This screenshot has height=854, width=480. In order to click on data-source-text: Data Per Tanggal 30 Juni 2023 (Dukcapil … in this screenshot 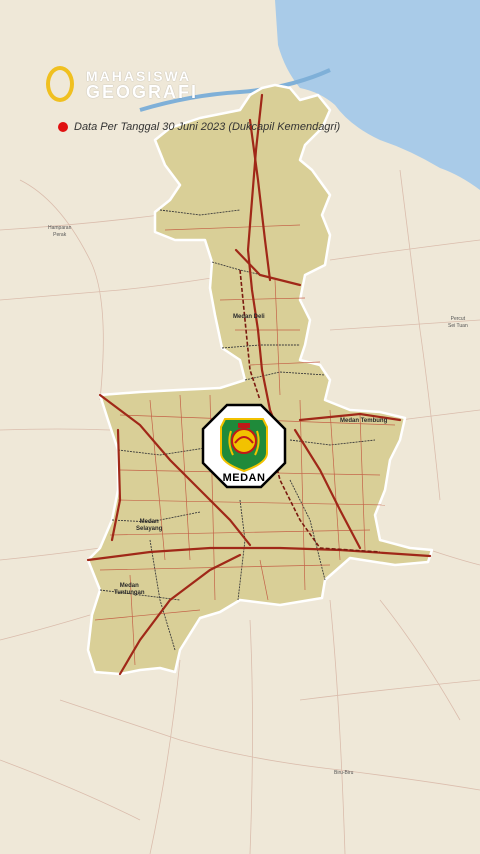, I will do `click(207, 127)`.